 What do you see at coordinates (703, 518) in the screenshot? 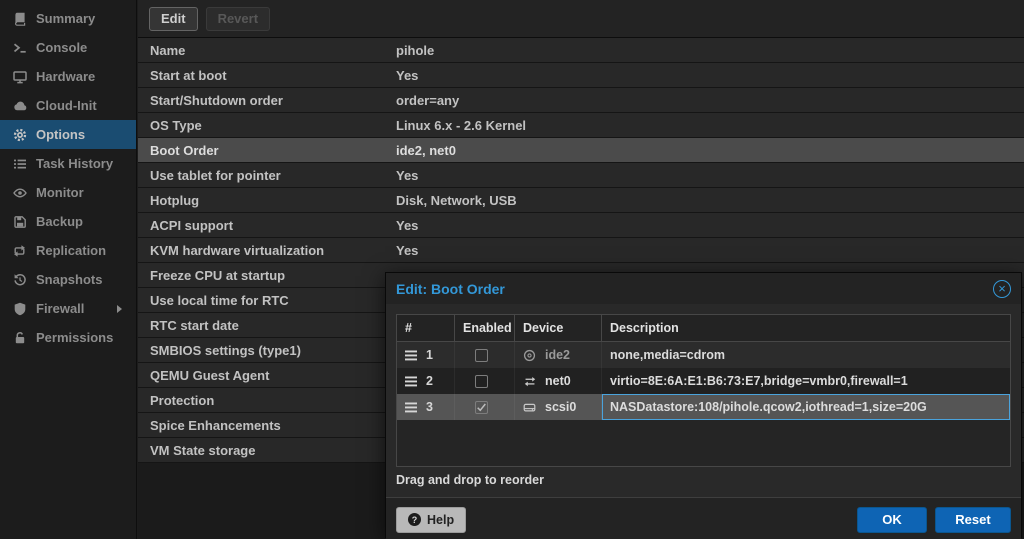
I see `dialog-footer: ? Help OK Reset` at bounding box center [703, 518].